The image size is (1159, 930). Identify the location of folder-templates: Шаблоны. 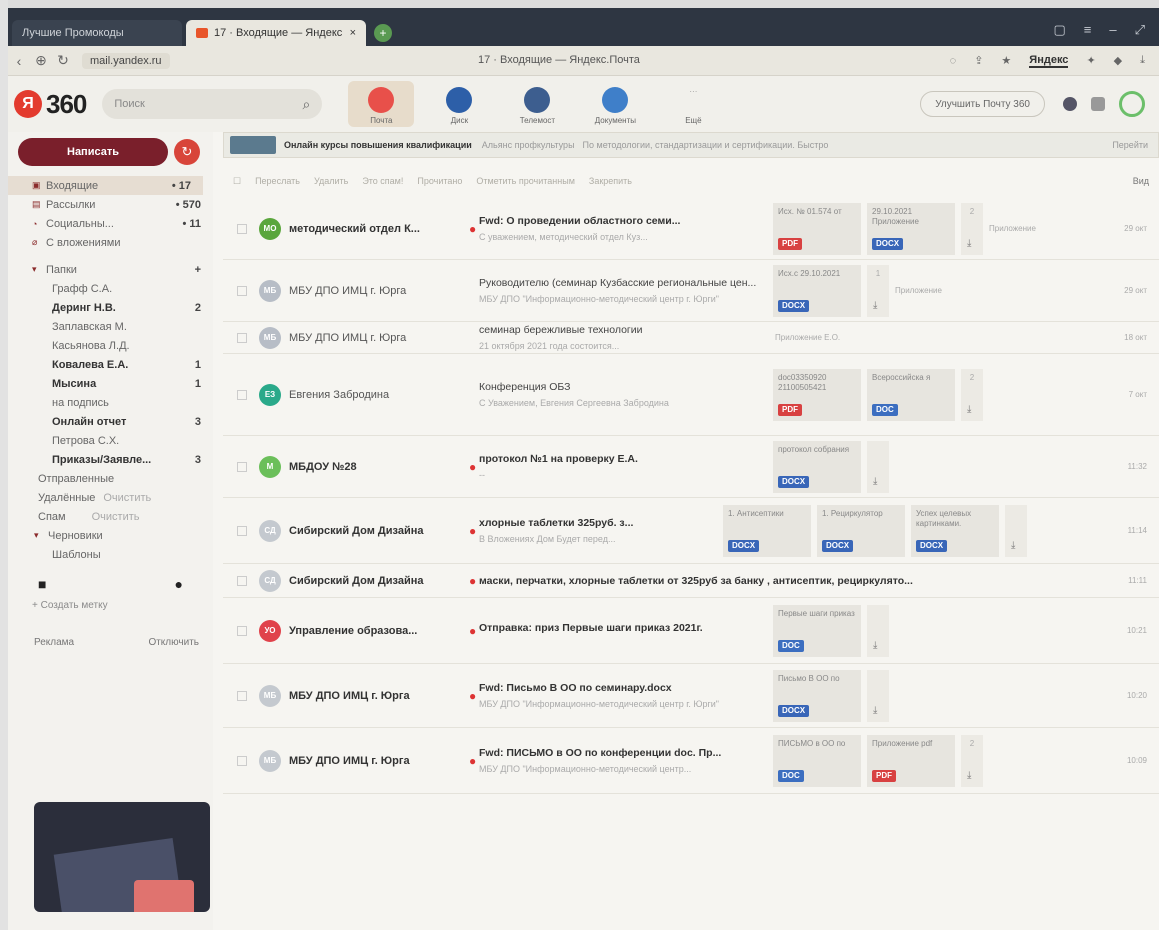
(110, 554).